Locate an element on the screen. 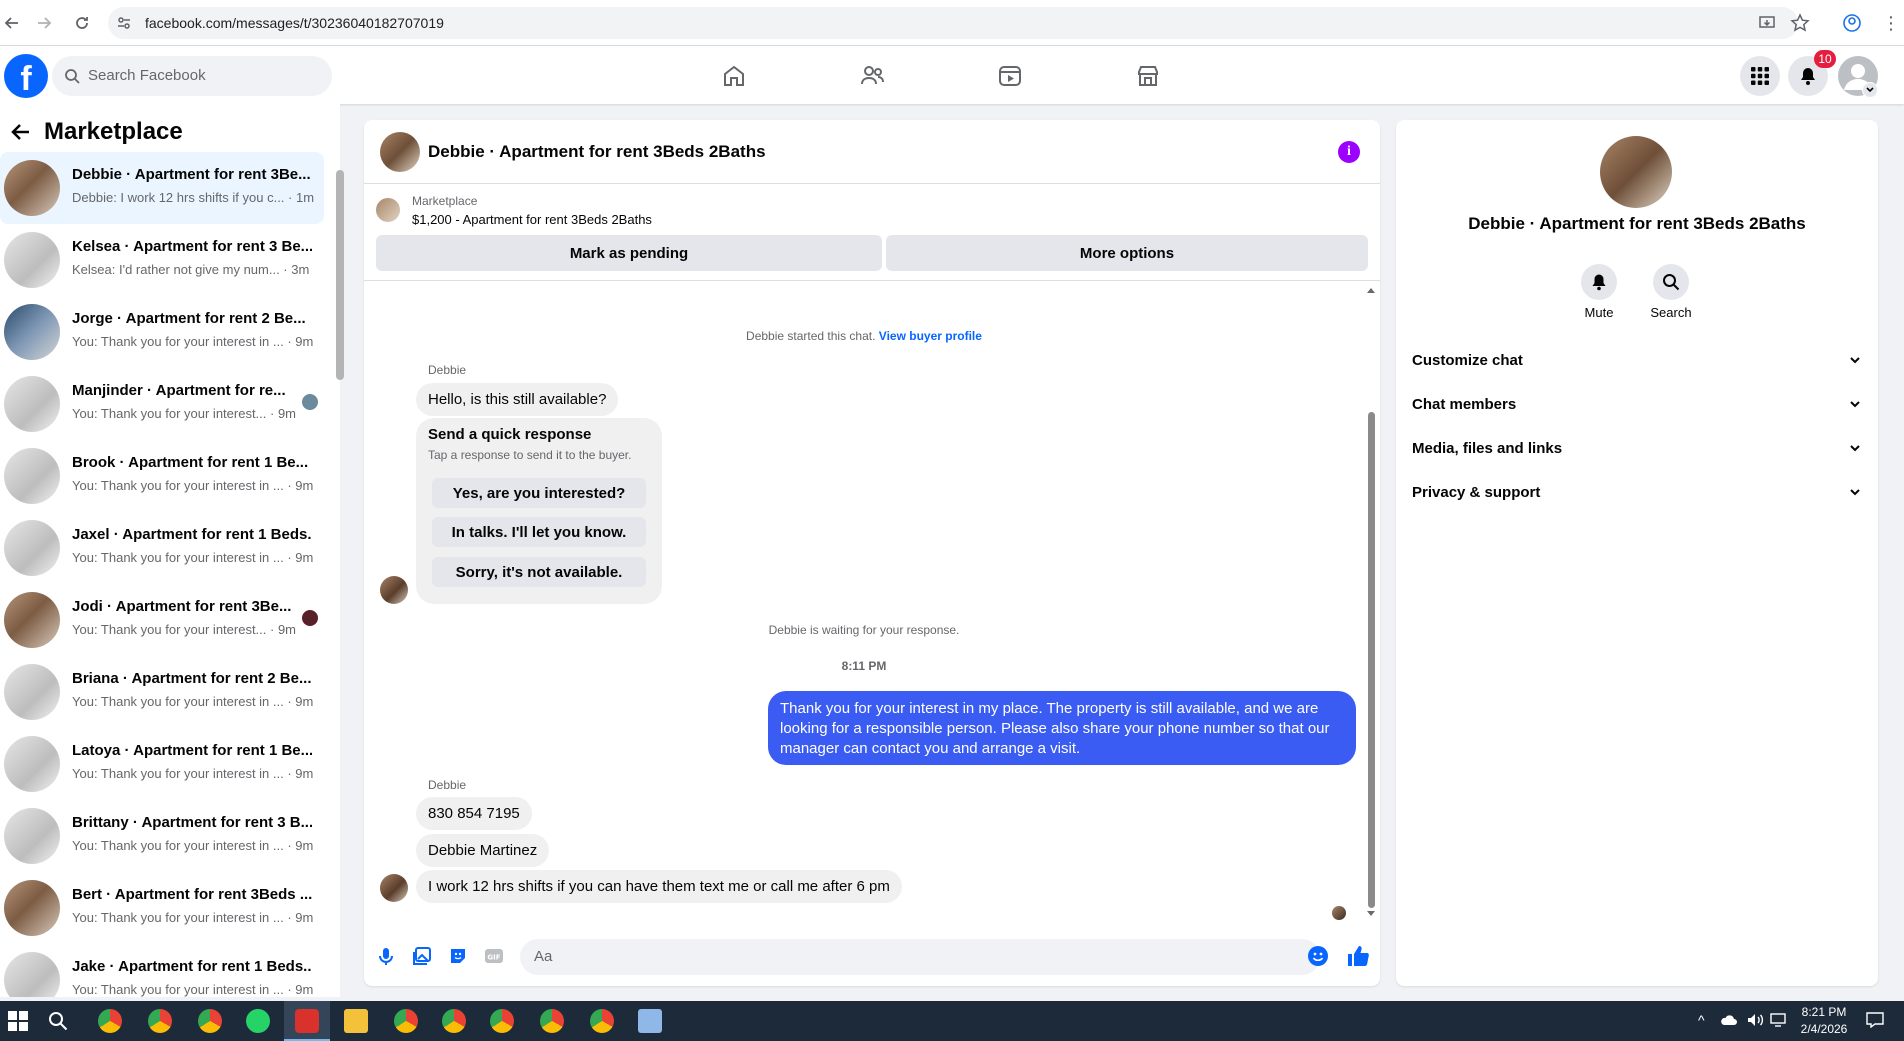  search-chat-icon is located at coordinates (1671, 282).